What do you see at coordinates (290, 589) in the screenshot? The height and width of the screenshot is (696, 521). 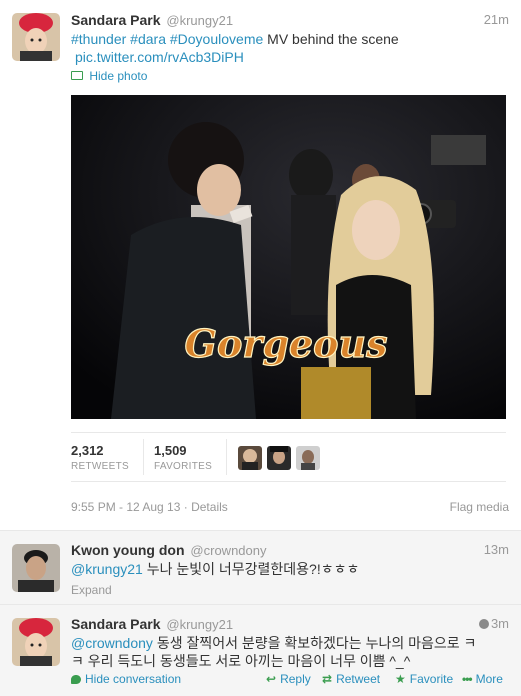 I see `expand-link: Expand` at bounding box center [290, 589].